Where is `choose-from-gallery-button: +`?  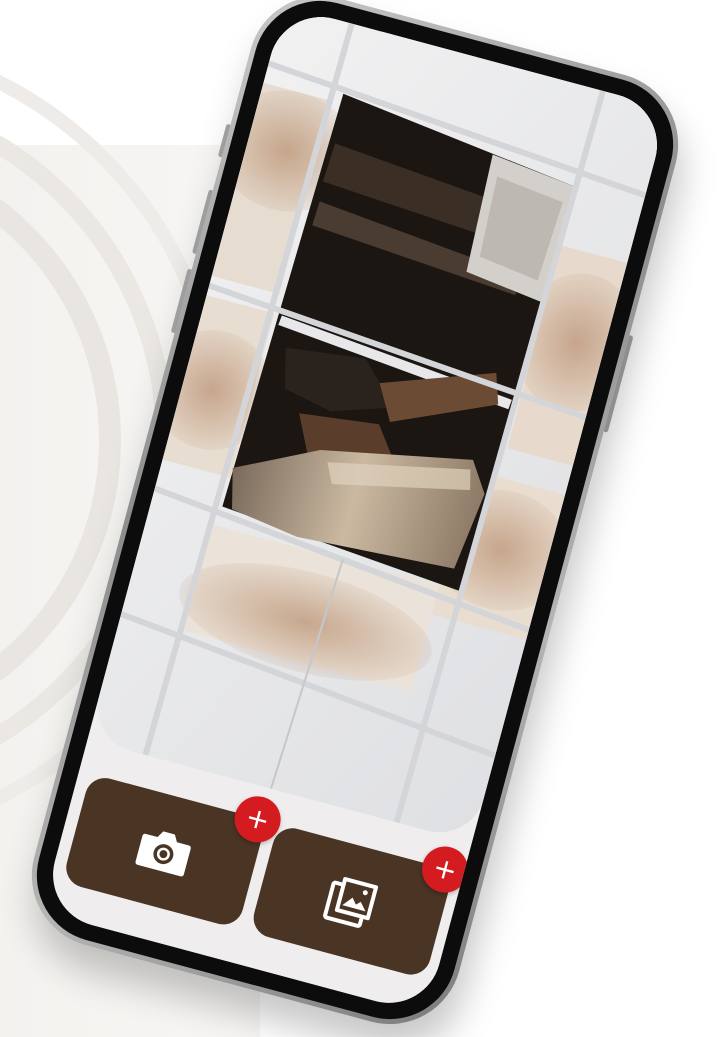
choose-from-gallery-button: + is located at coordinates (361, 901).